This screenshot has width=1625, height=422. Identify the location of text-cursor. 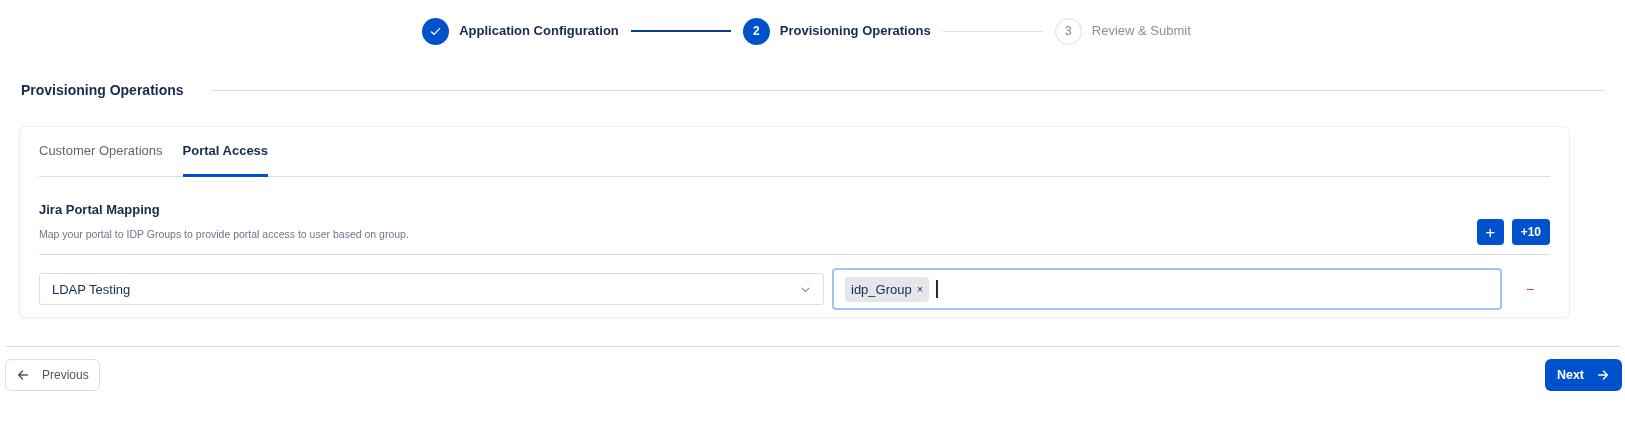
(937, 289).